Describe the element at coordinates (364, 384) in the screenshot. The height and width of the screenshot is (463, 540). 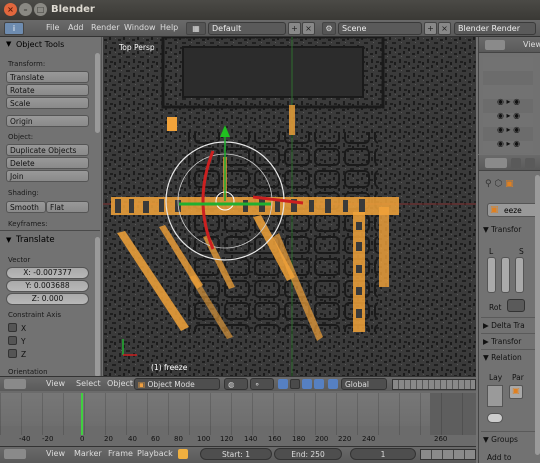
I see `transform-orientation-select: Global` at that location.